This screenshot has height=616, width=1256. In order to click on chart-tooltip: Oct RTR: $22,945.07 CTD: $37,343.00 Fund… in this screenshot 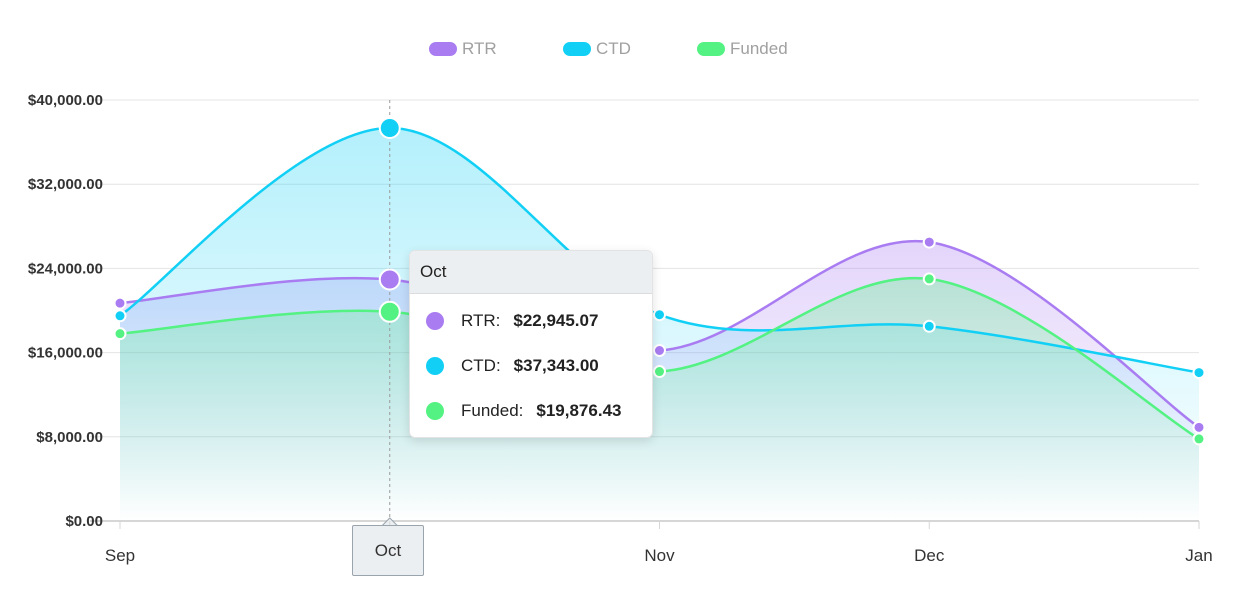, I will do `click(531, 344)`.